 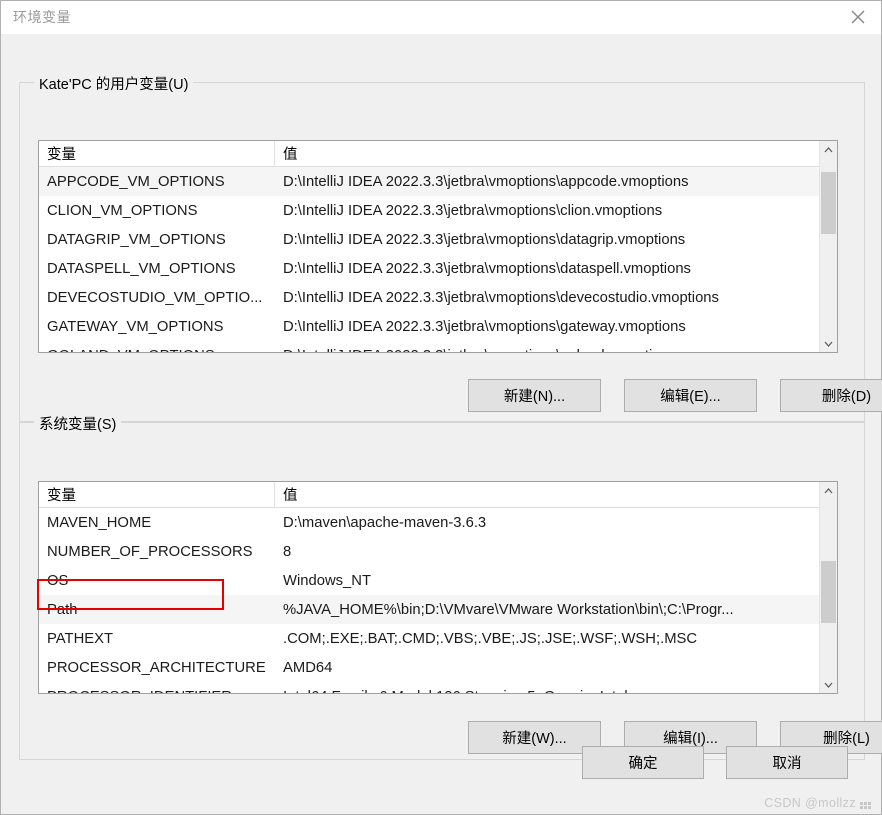 I want to click on system-scroll-track, so click(x=828, y=587).